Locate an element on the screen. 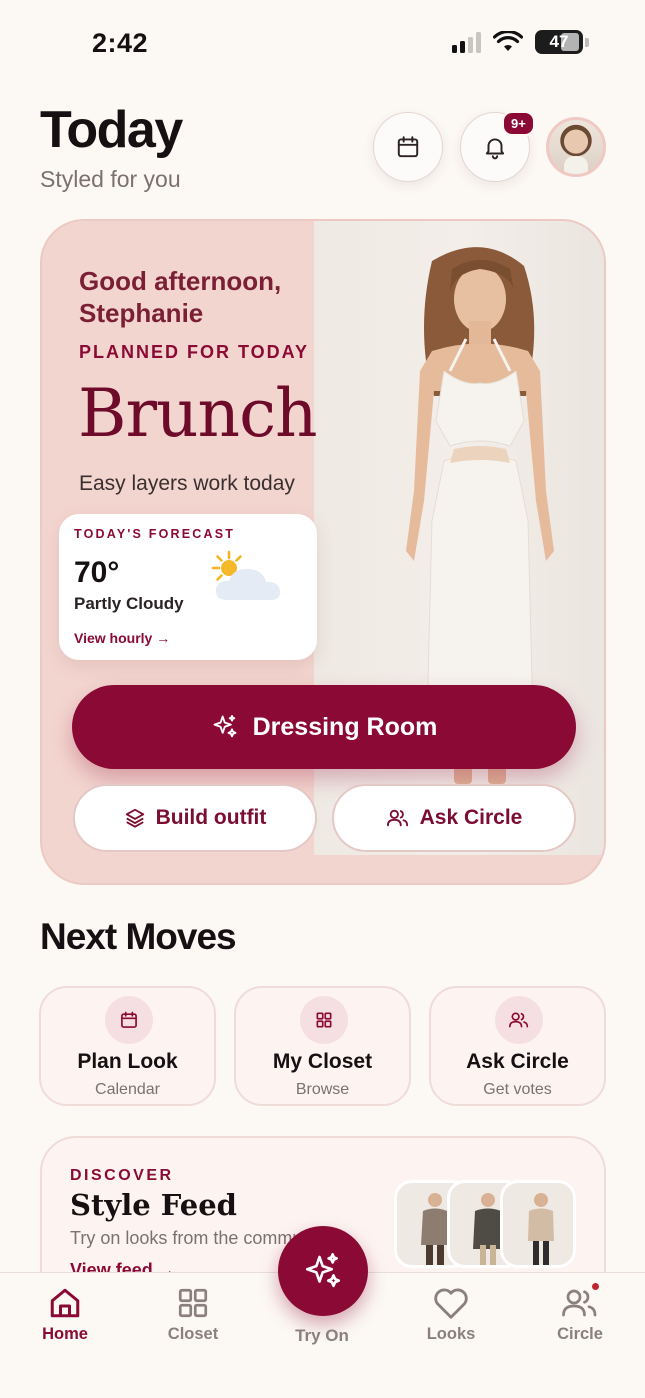 Image resolution: width=645 pixels, height=1398 pixels. next-moves-title: Next Moves is located at coordinates (138, 936).